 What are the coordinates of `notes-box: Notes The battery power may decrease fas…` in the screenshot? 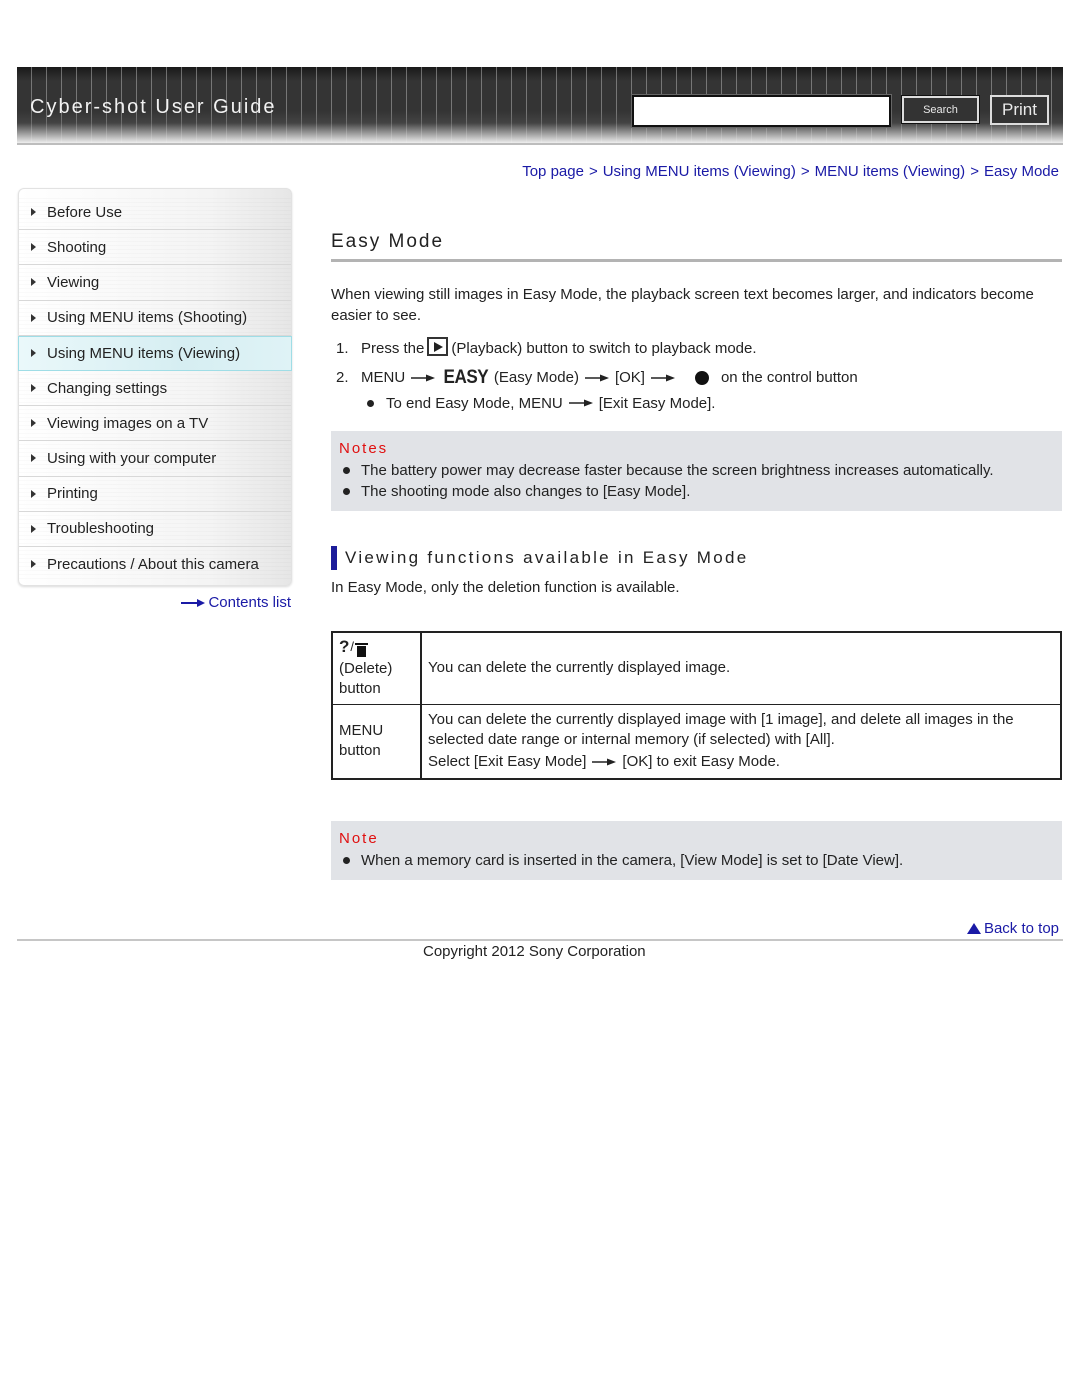 It's located at (696, 471).